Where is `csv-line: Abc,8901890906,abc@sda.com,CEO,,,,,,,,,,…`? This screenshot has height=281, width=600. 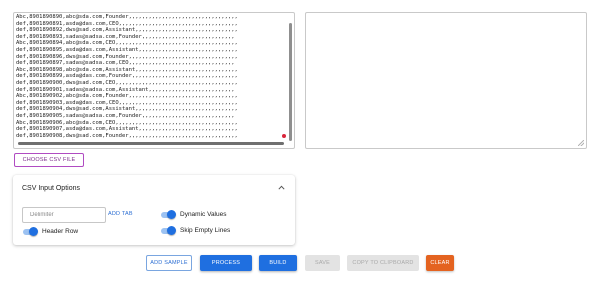 csv-line: Abc,8901890906,abc@sda.com,CEO,,,,,,,,,,… is located at coordinates (127, 122).